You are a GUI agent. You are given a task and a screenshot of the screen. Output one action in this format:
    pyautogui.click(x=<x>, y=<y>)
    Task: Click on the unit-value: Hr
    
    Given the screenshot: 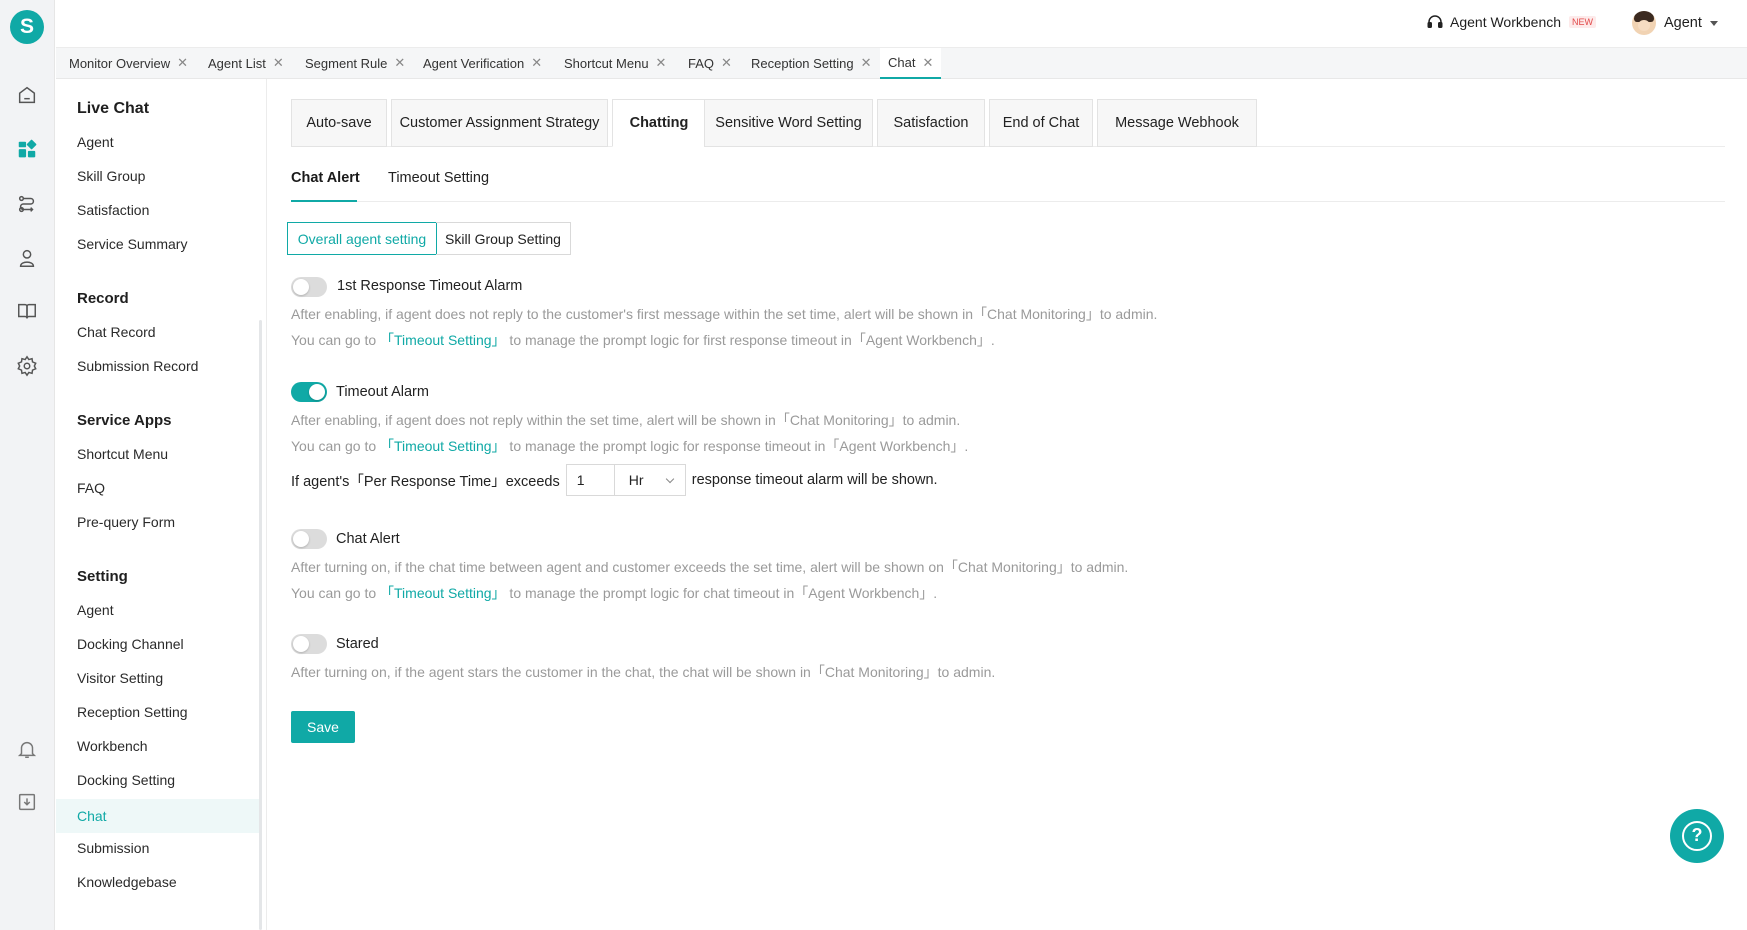 What is the action you would take?
    pyautogui.click(x=636, y=480)
    